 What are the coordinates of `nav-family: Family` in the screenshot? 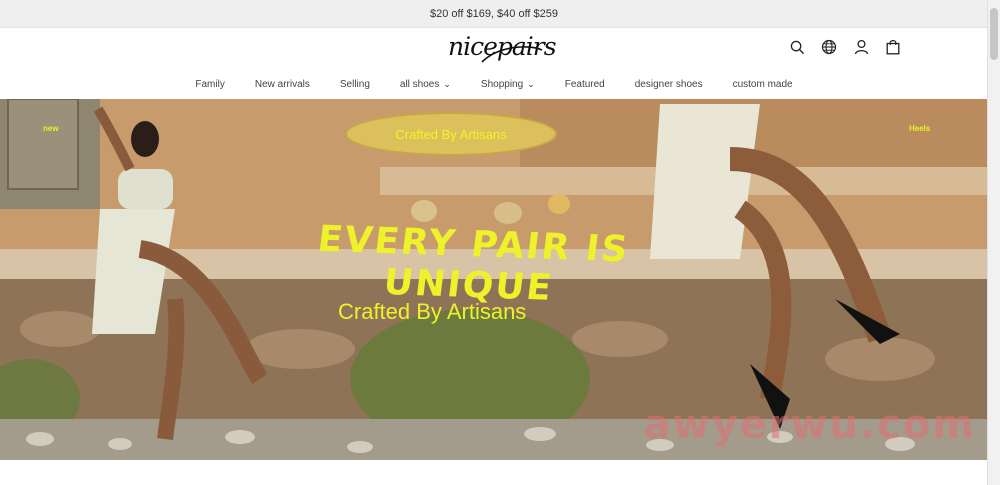 It's located at (209, 84).